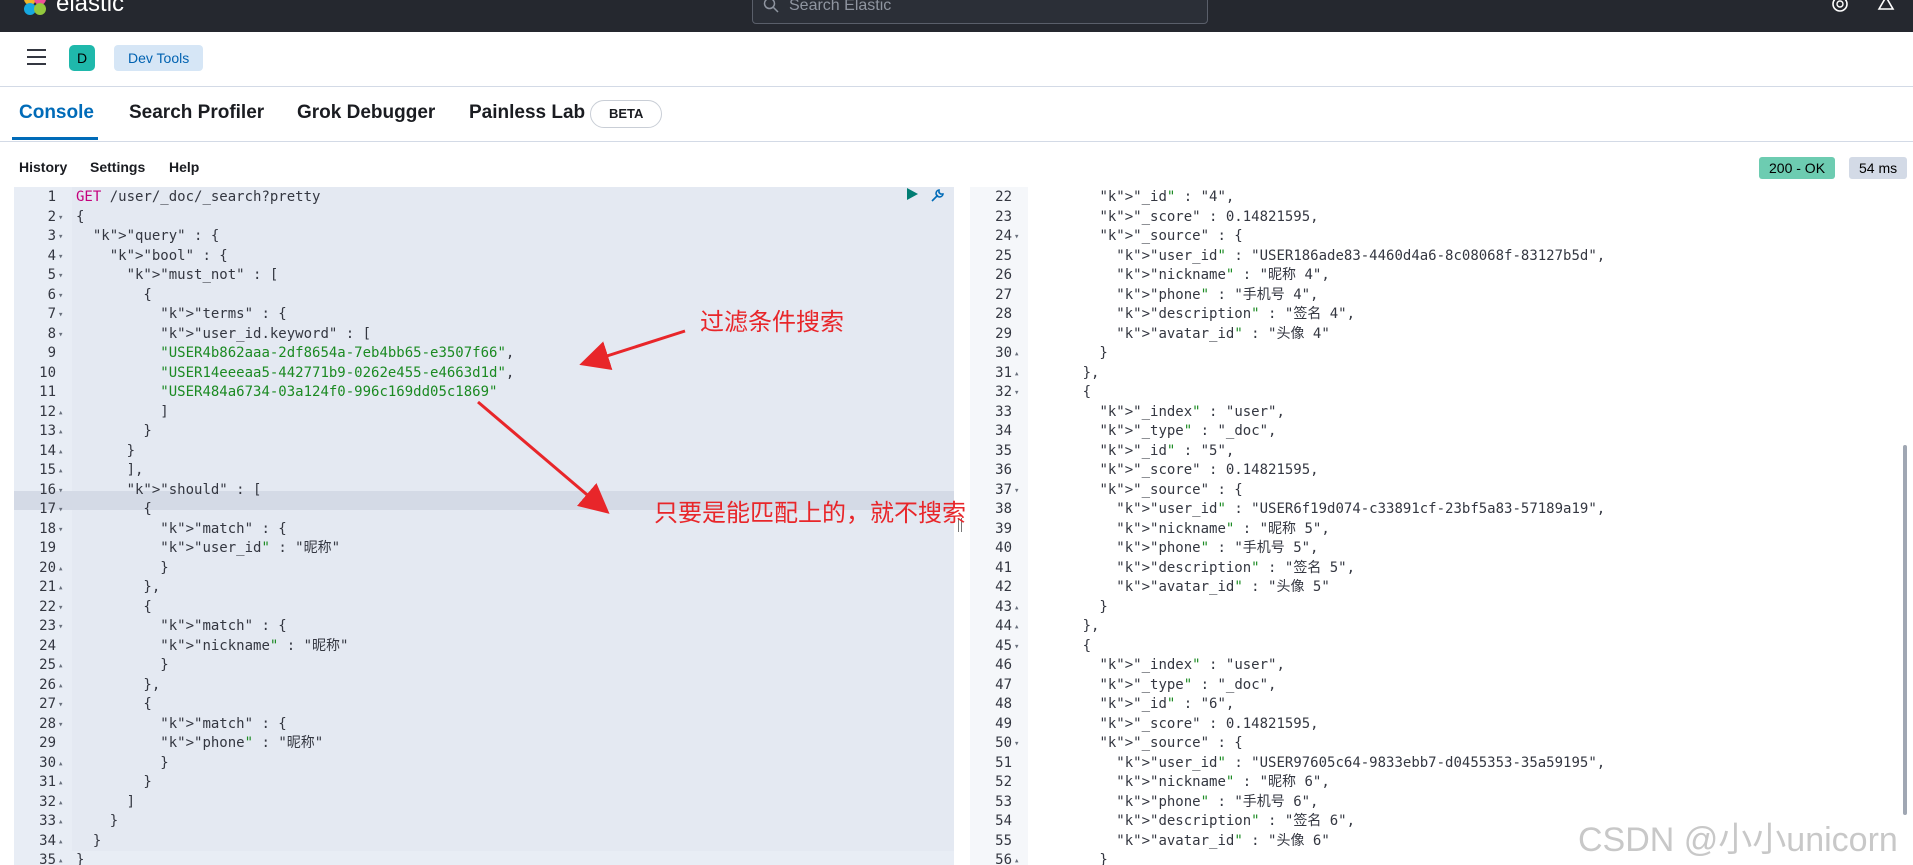 Image resolution: width=1913 pixels, height=865 pixels. I want to click on line-number: 2, so click(51, 216).